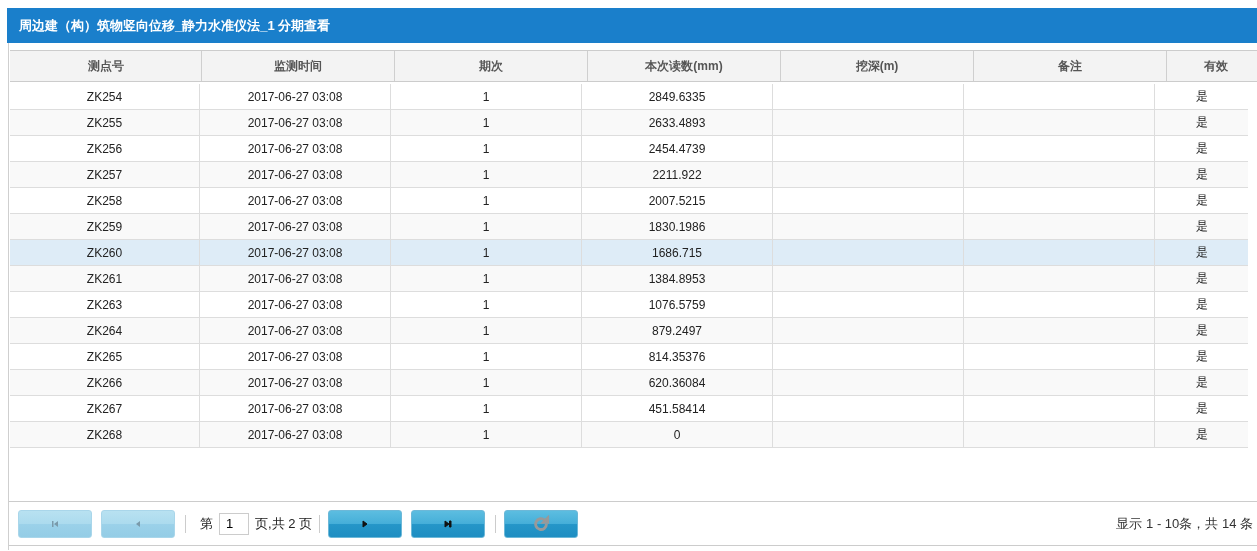  I want to click on column-header: 期次, so click(491, 66).